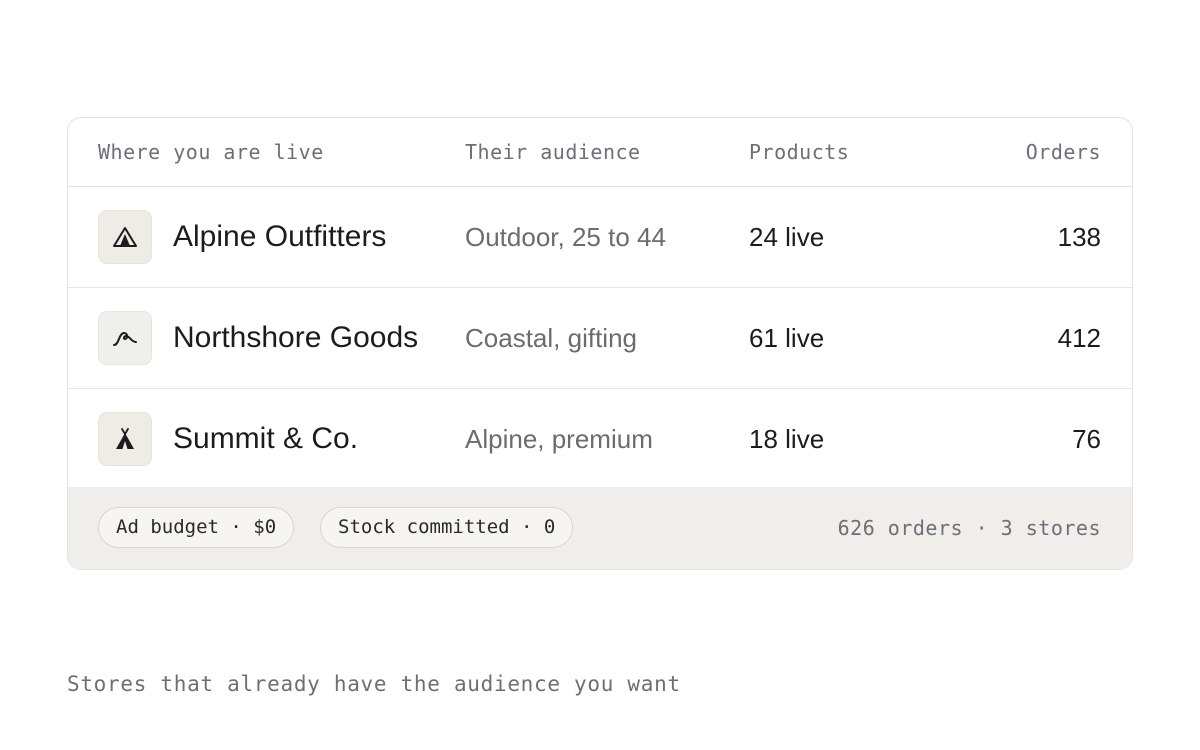 The image size is (1200, 750). Describe the element at coordinates (559, 439) in the screenshot. I see `store-audience: Alpine, premium` at that location.